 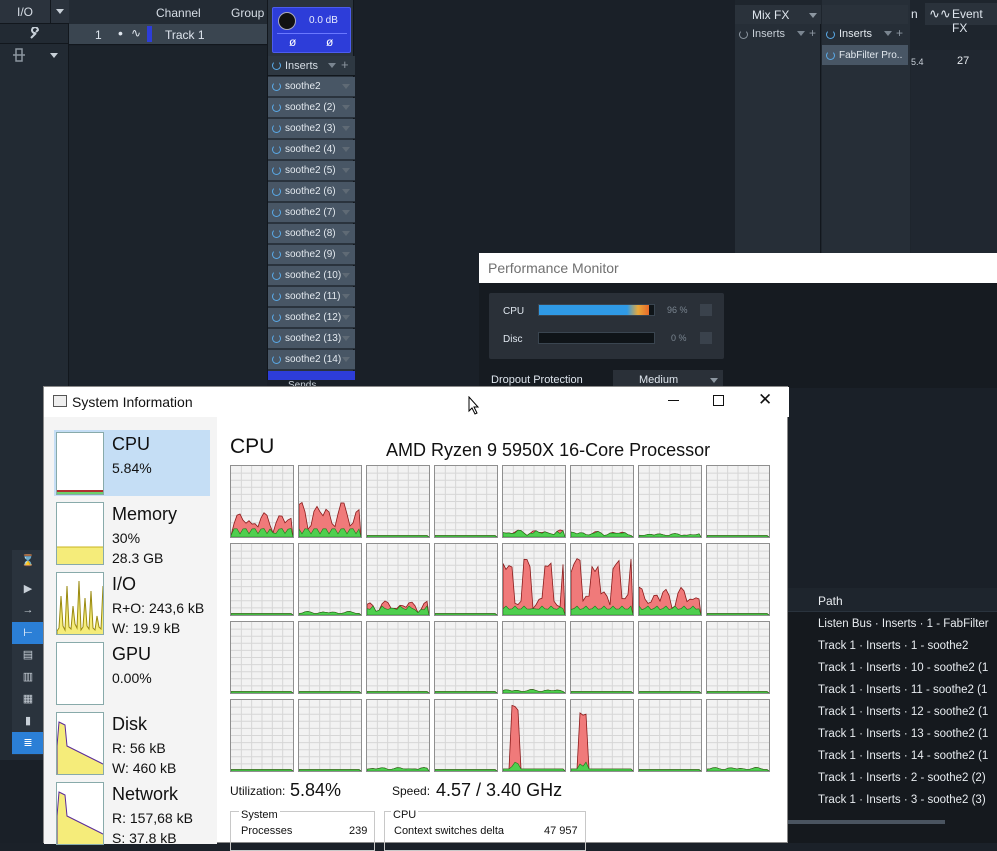 I want to click on fader-panel: 0.0 dB ø ø, so click(x=311, y=30).